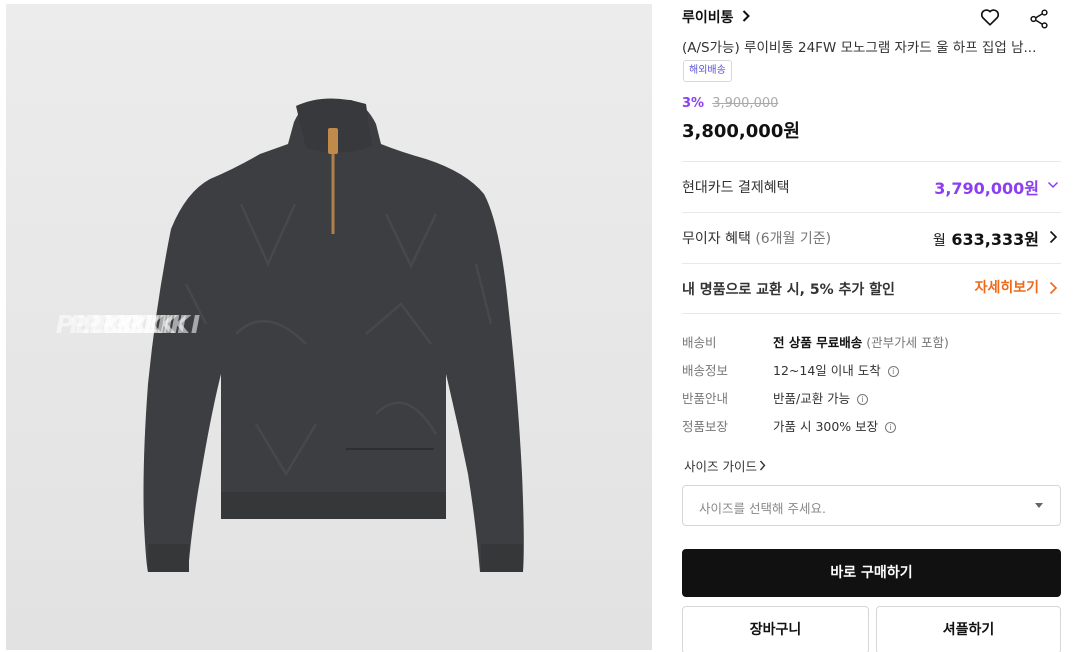 The width and height of the screenshot is (1080, 652). What do you see at coordinates (736, 188) in the screenshot?
I see `card-benefit-label: 현대카드 결제혜택` at bounding box center [736, 188].